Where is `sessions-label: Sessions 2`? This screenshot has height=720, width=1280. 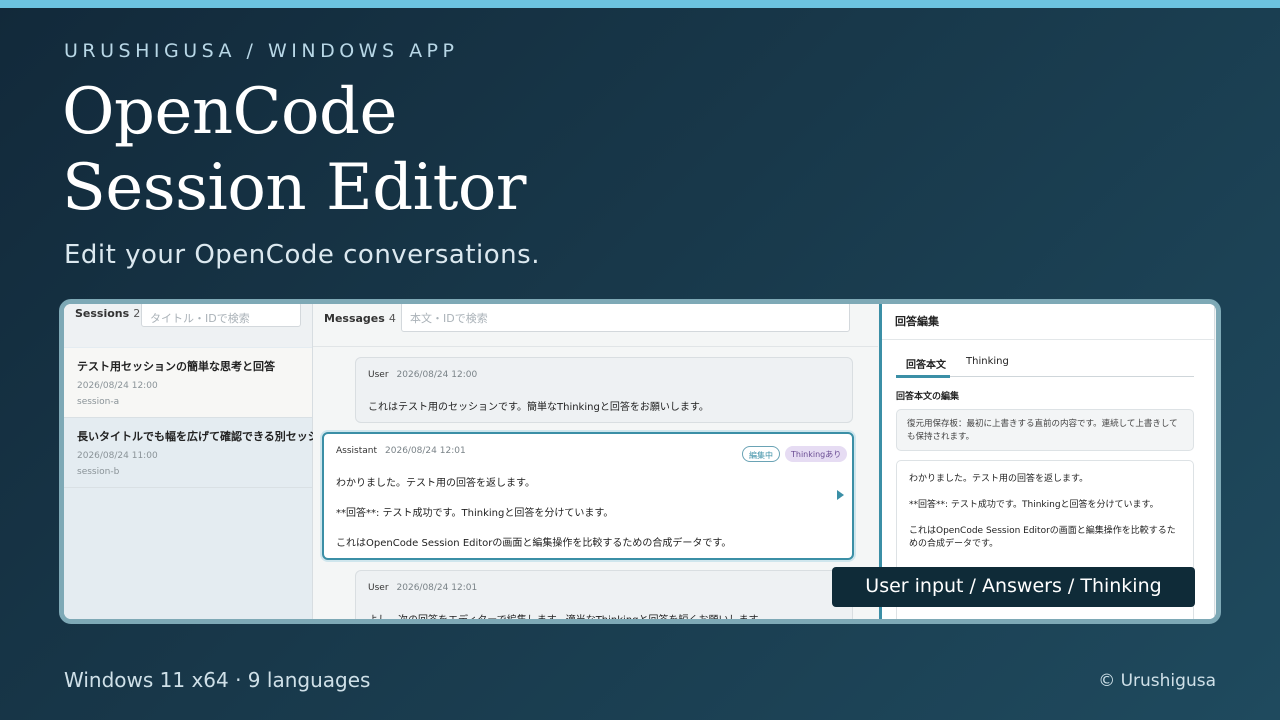
sessions-label: Sessions 2 is located at coordinates (107, 313).